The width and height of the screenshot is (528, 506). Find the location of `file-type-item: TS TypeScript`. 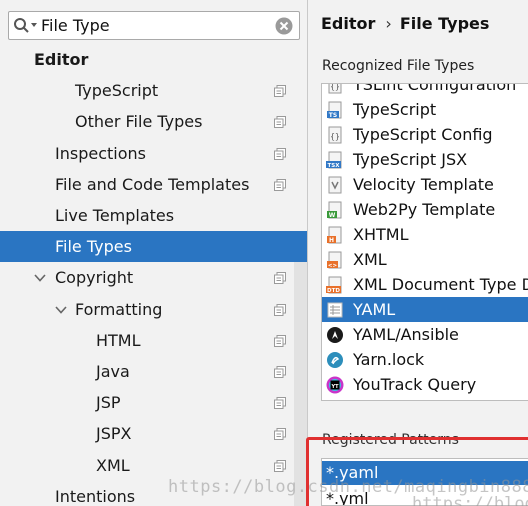

file-type-item: TS TypeScript is located at coordinates (425, 109).